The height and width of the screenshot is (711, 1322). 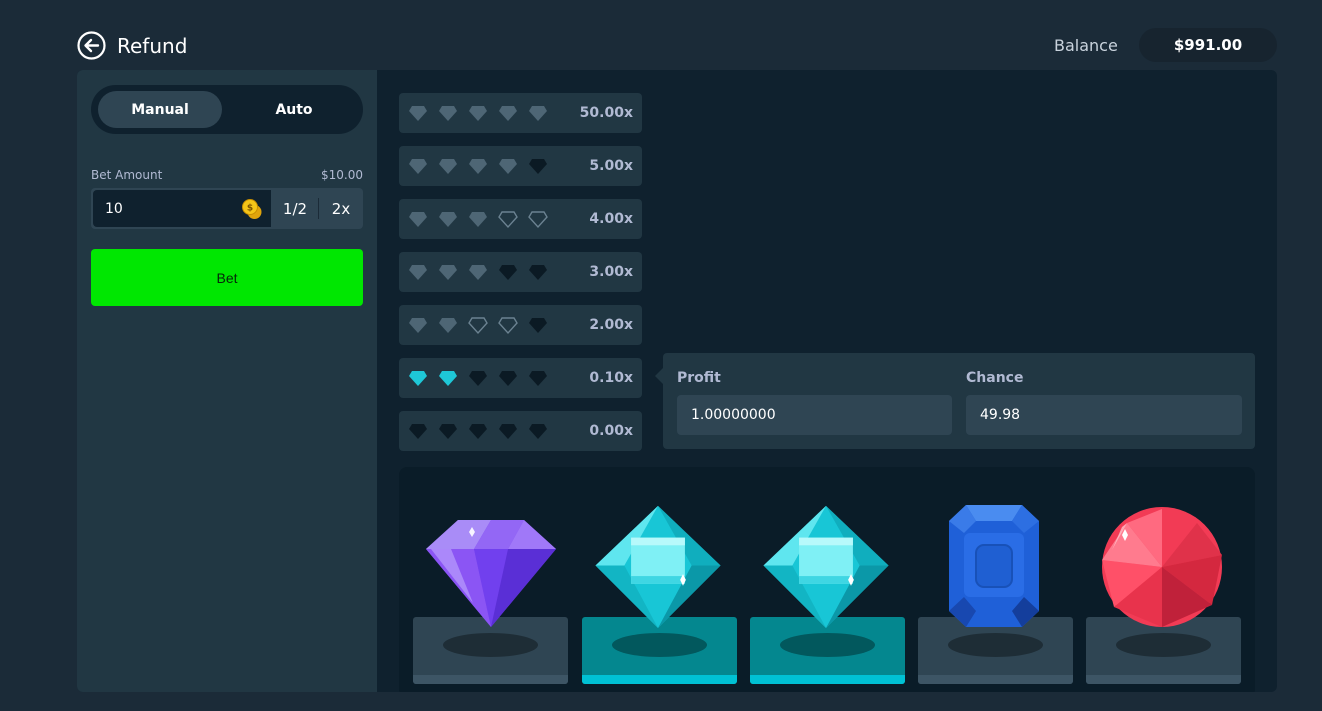 I want to click on chance-label: Chance, so click(x=995, y=378).